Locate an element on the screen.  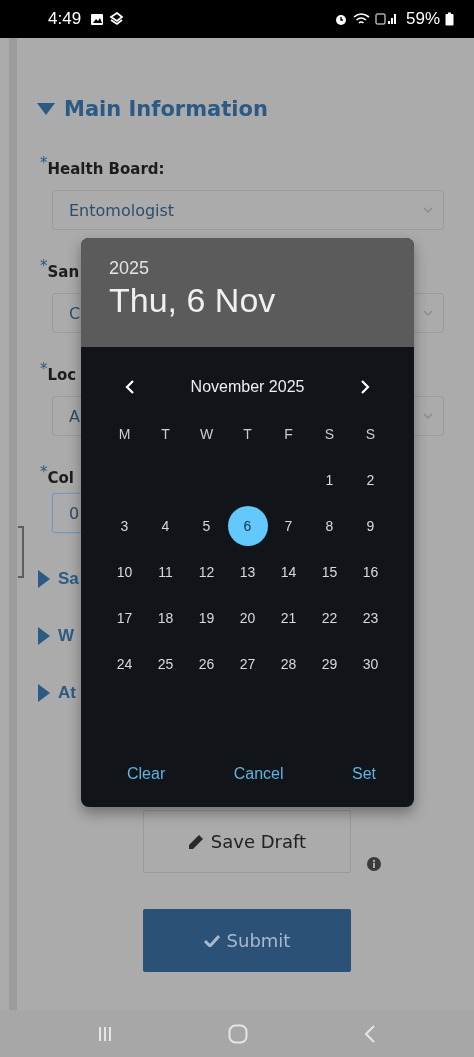
calendar-day: 11 is located at coordinates (165, 572).